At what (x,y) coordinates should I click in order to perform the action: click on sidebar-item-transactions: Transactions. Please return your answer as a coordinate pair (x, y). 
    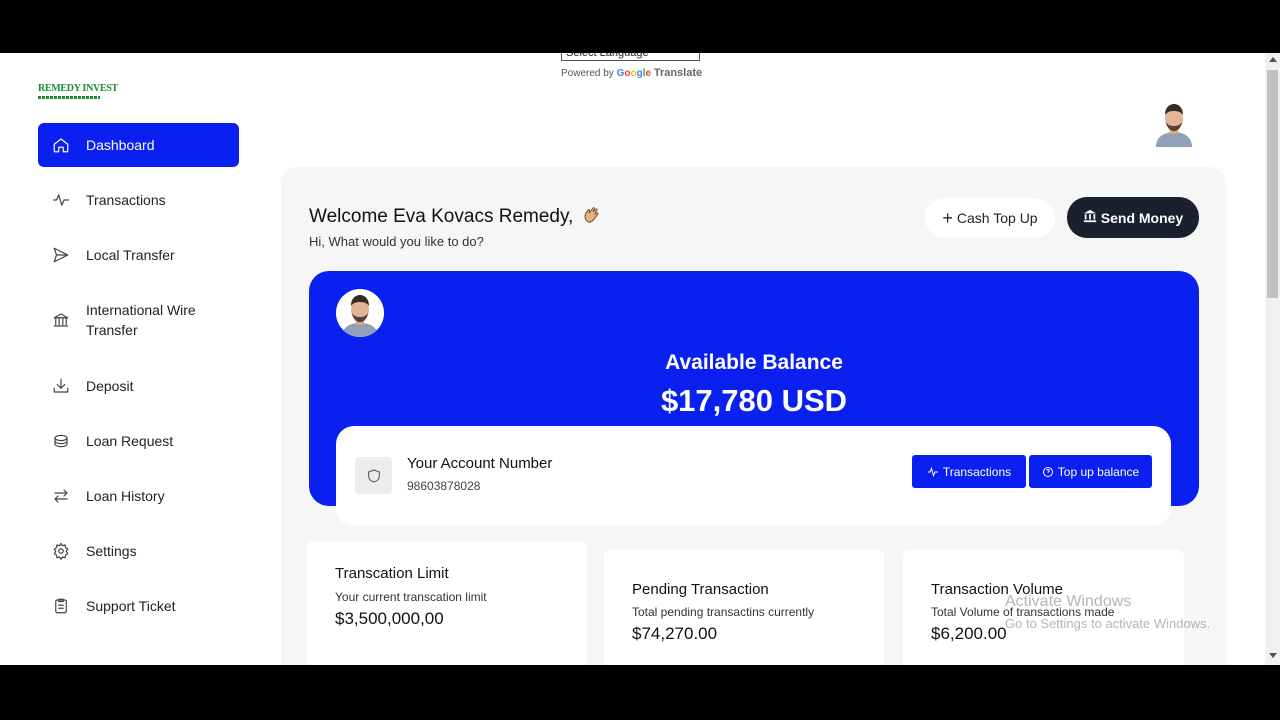
    Looking at the image, I should click on (138, 200).